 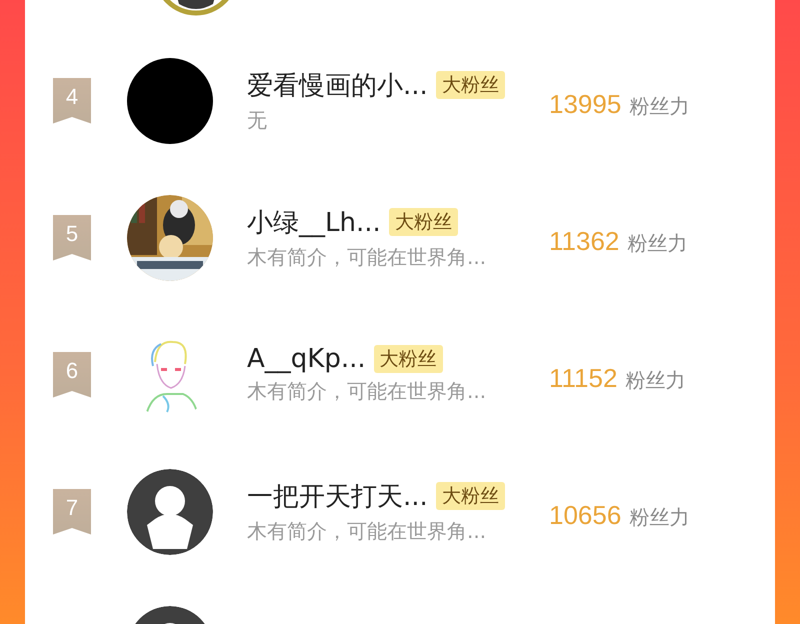 I want to click on rank-badge: 7, so click(x=72, y=511).